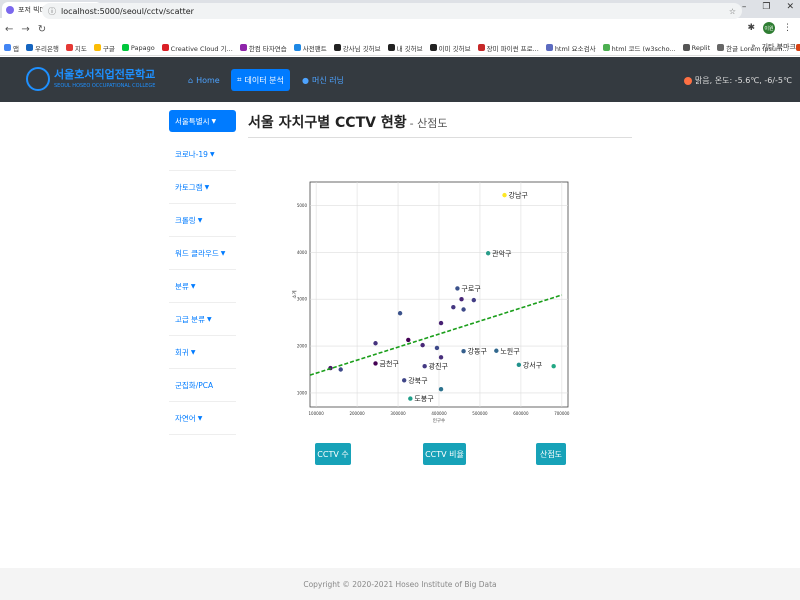 Image resolution: width=800 pixels, height=600 pixels. Describe the element at coordinates (551, 454) in the screenshot. I see `scatter-button: 산점도` at that location.